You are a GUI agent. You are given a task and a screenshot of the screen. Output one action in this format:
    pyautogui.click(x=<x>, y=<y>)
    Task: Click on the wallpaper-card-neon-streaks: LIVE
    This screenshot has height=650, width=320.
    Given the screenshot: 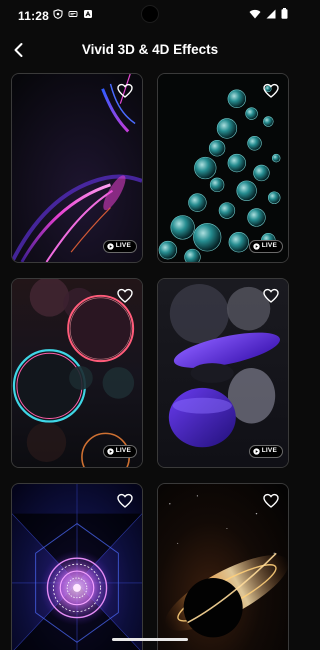 What is the action you would take?
    pyautogui.click(x=77, y=168)
    